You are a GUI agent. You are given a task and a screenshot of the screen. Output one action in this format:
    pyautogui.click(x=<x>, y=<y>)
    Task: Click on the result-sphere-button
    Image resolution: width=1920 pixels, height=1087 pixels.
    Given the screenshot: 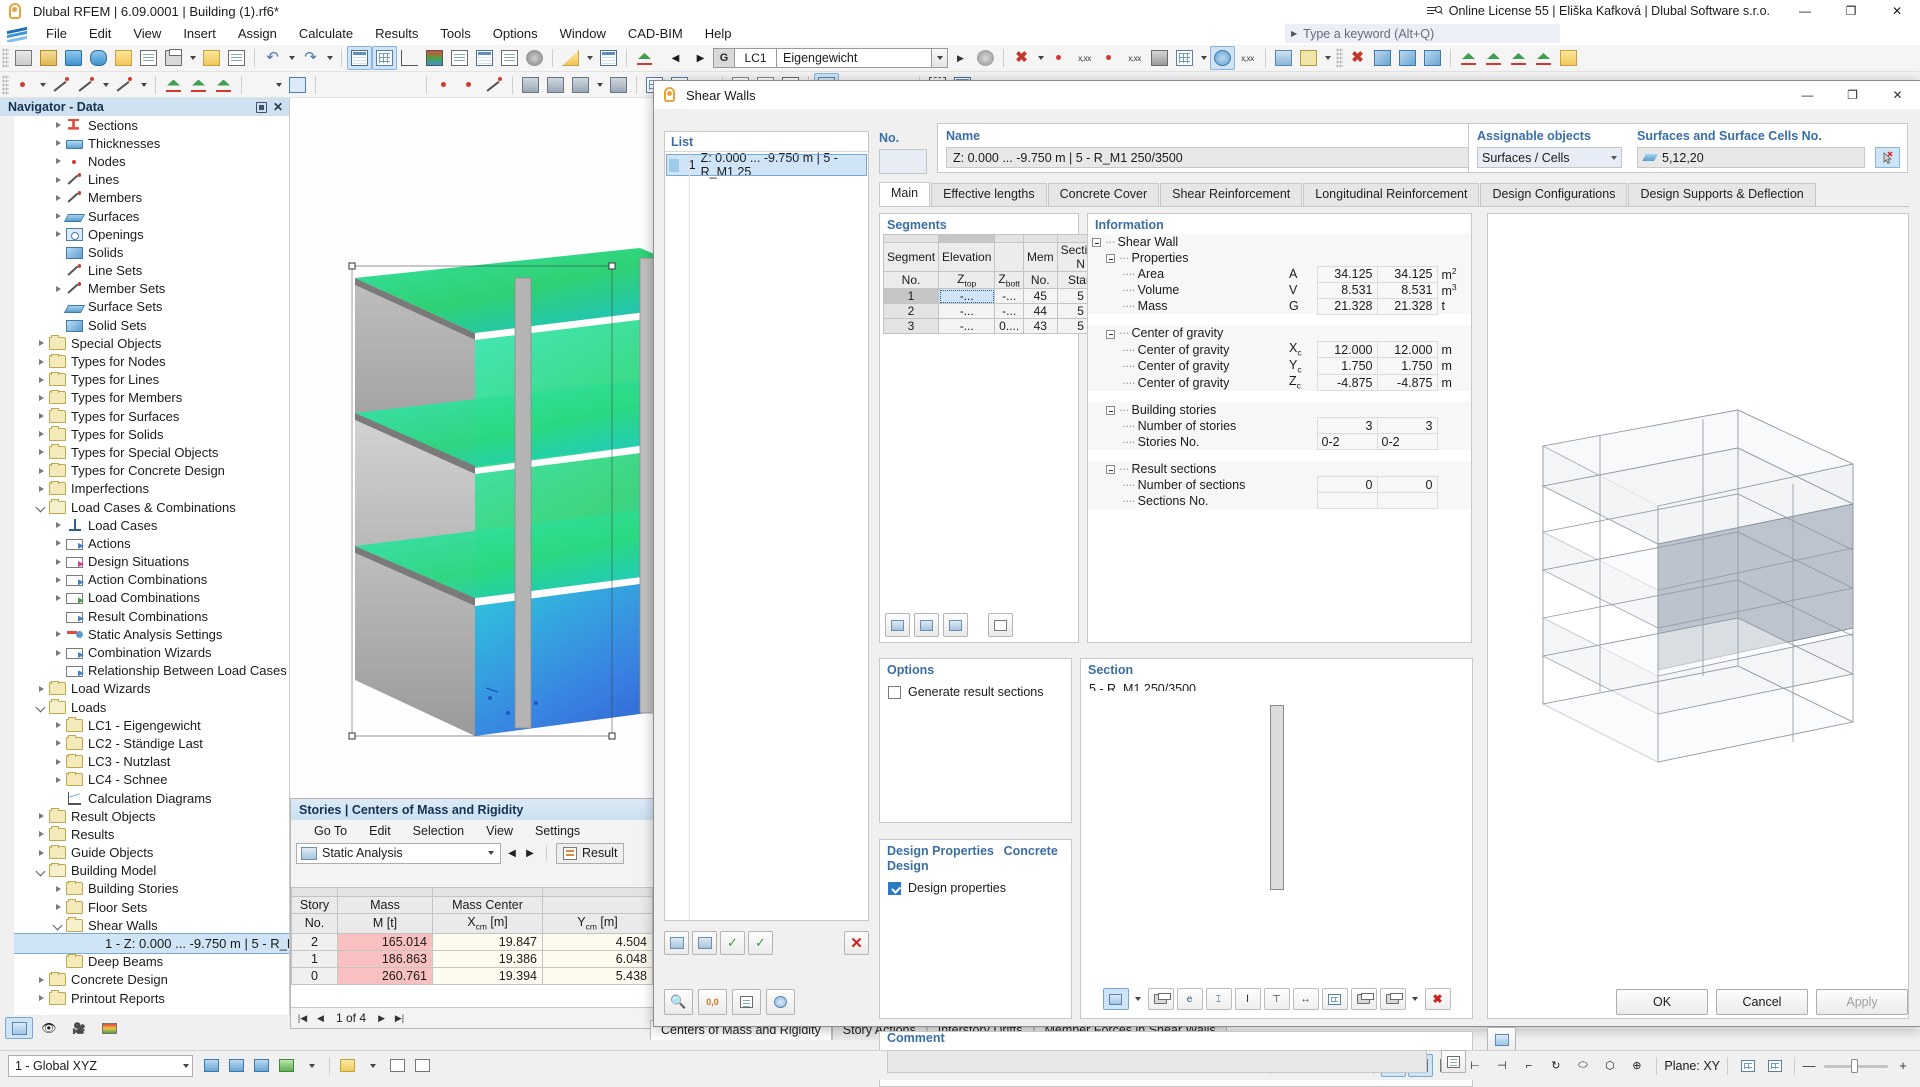 What is the action you would take?
    pyautogui.click(x=1222, y=58)
    